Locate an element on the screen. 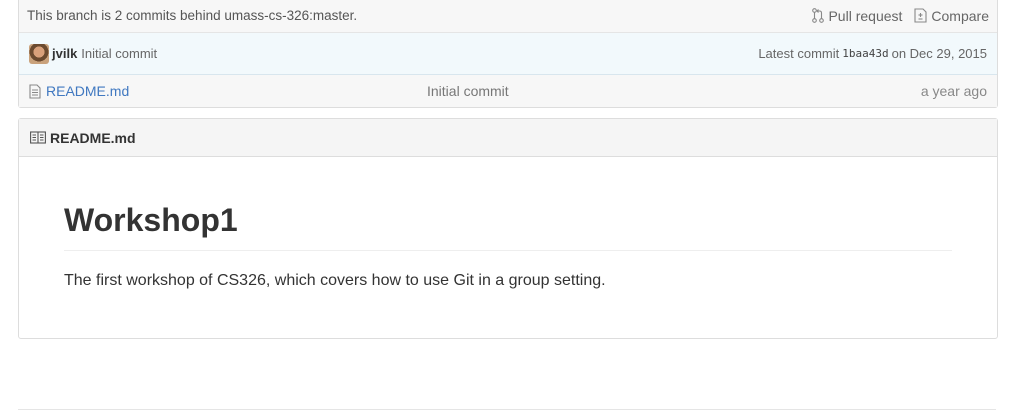 This screenshot has height=412, width=1012. readme-filename: README.md is located at coordinates (93, 137).